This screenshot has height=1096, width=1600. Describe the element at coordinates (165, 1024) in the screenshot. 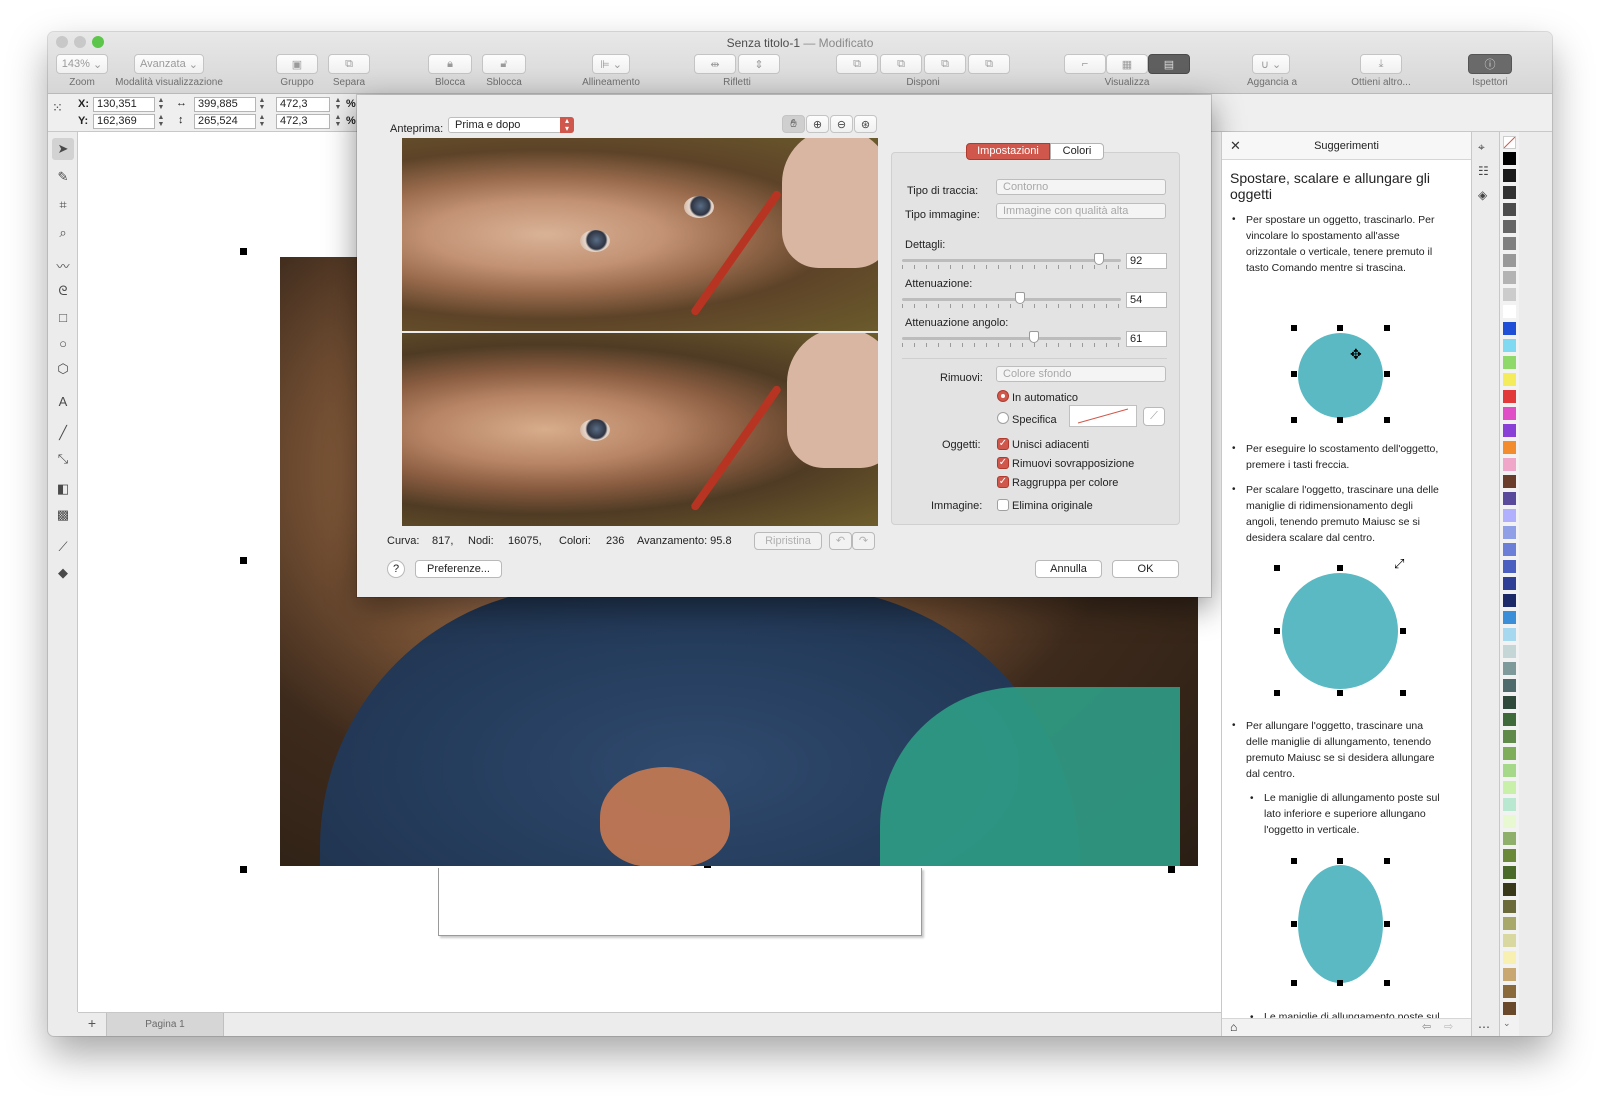

I see `page-tab: Pagina 1` at that location.